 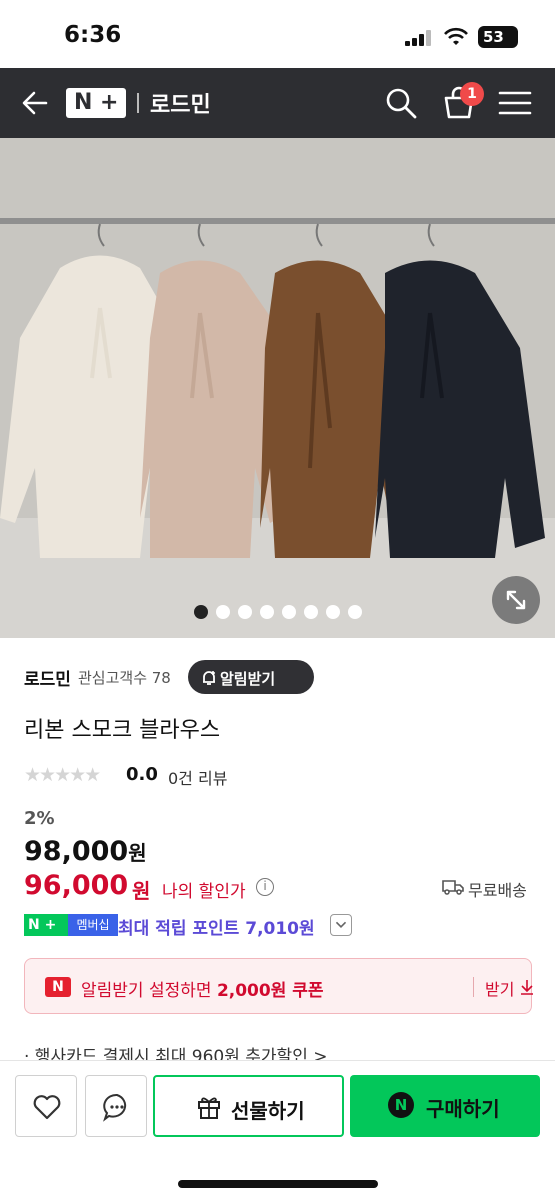 I want to click on gift-label: 선물하기, so click(x=268, y=1111).